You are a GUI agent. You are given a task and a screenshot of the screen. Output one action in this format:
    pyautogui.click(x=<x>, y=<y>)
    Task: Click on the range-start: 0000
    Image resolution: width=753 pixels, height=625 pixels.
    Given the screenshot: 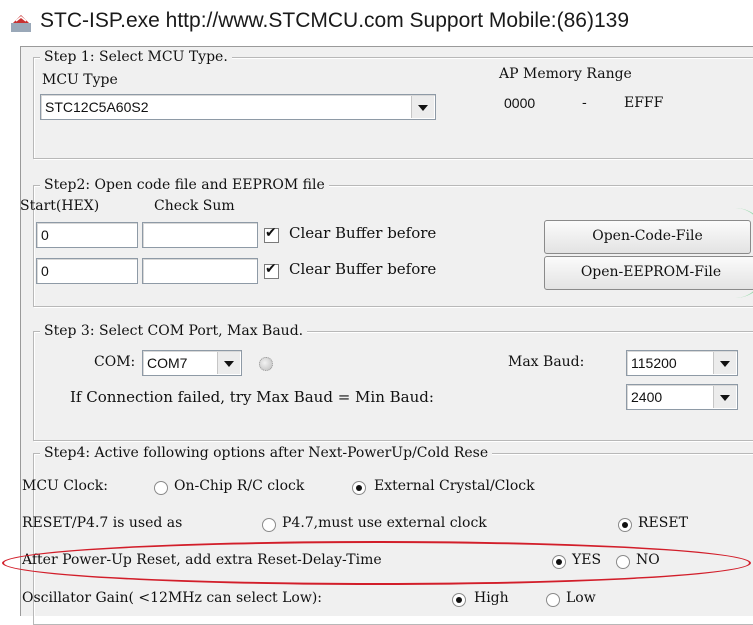 What is the action you would take?
    pyautogui.click(x=520, y=103)
    